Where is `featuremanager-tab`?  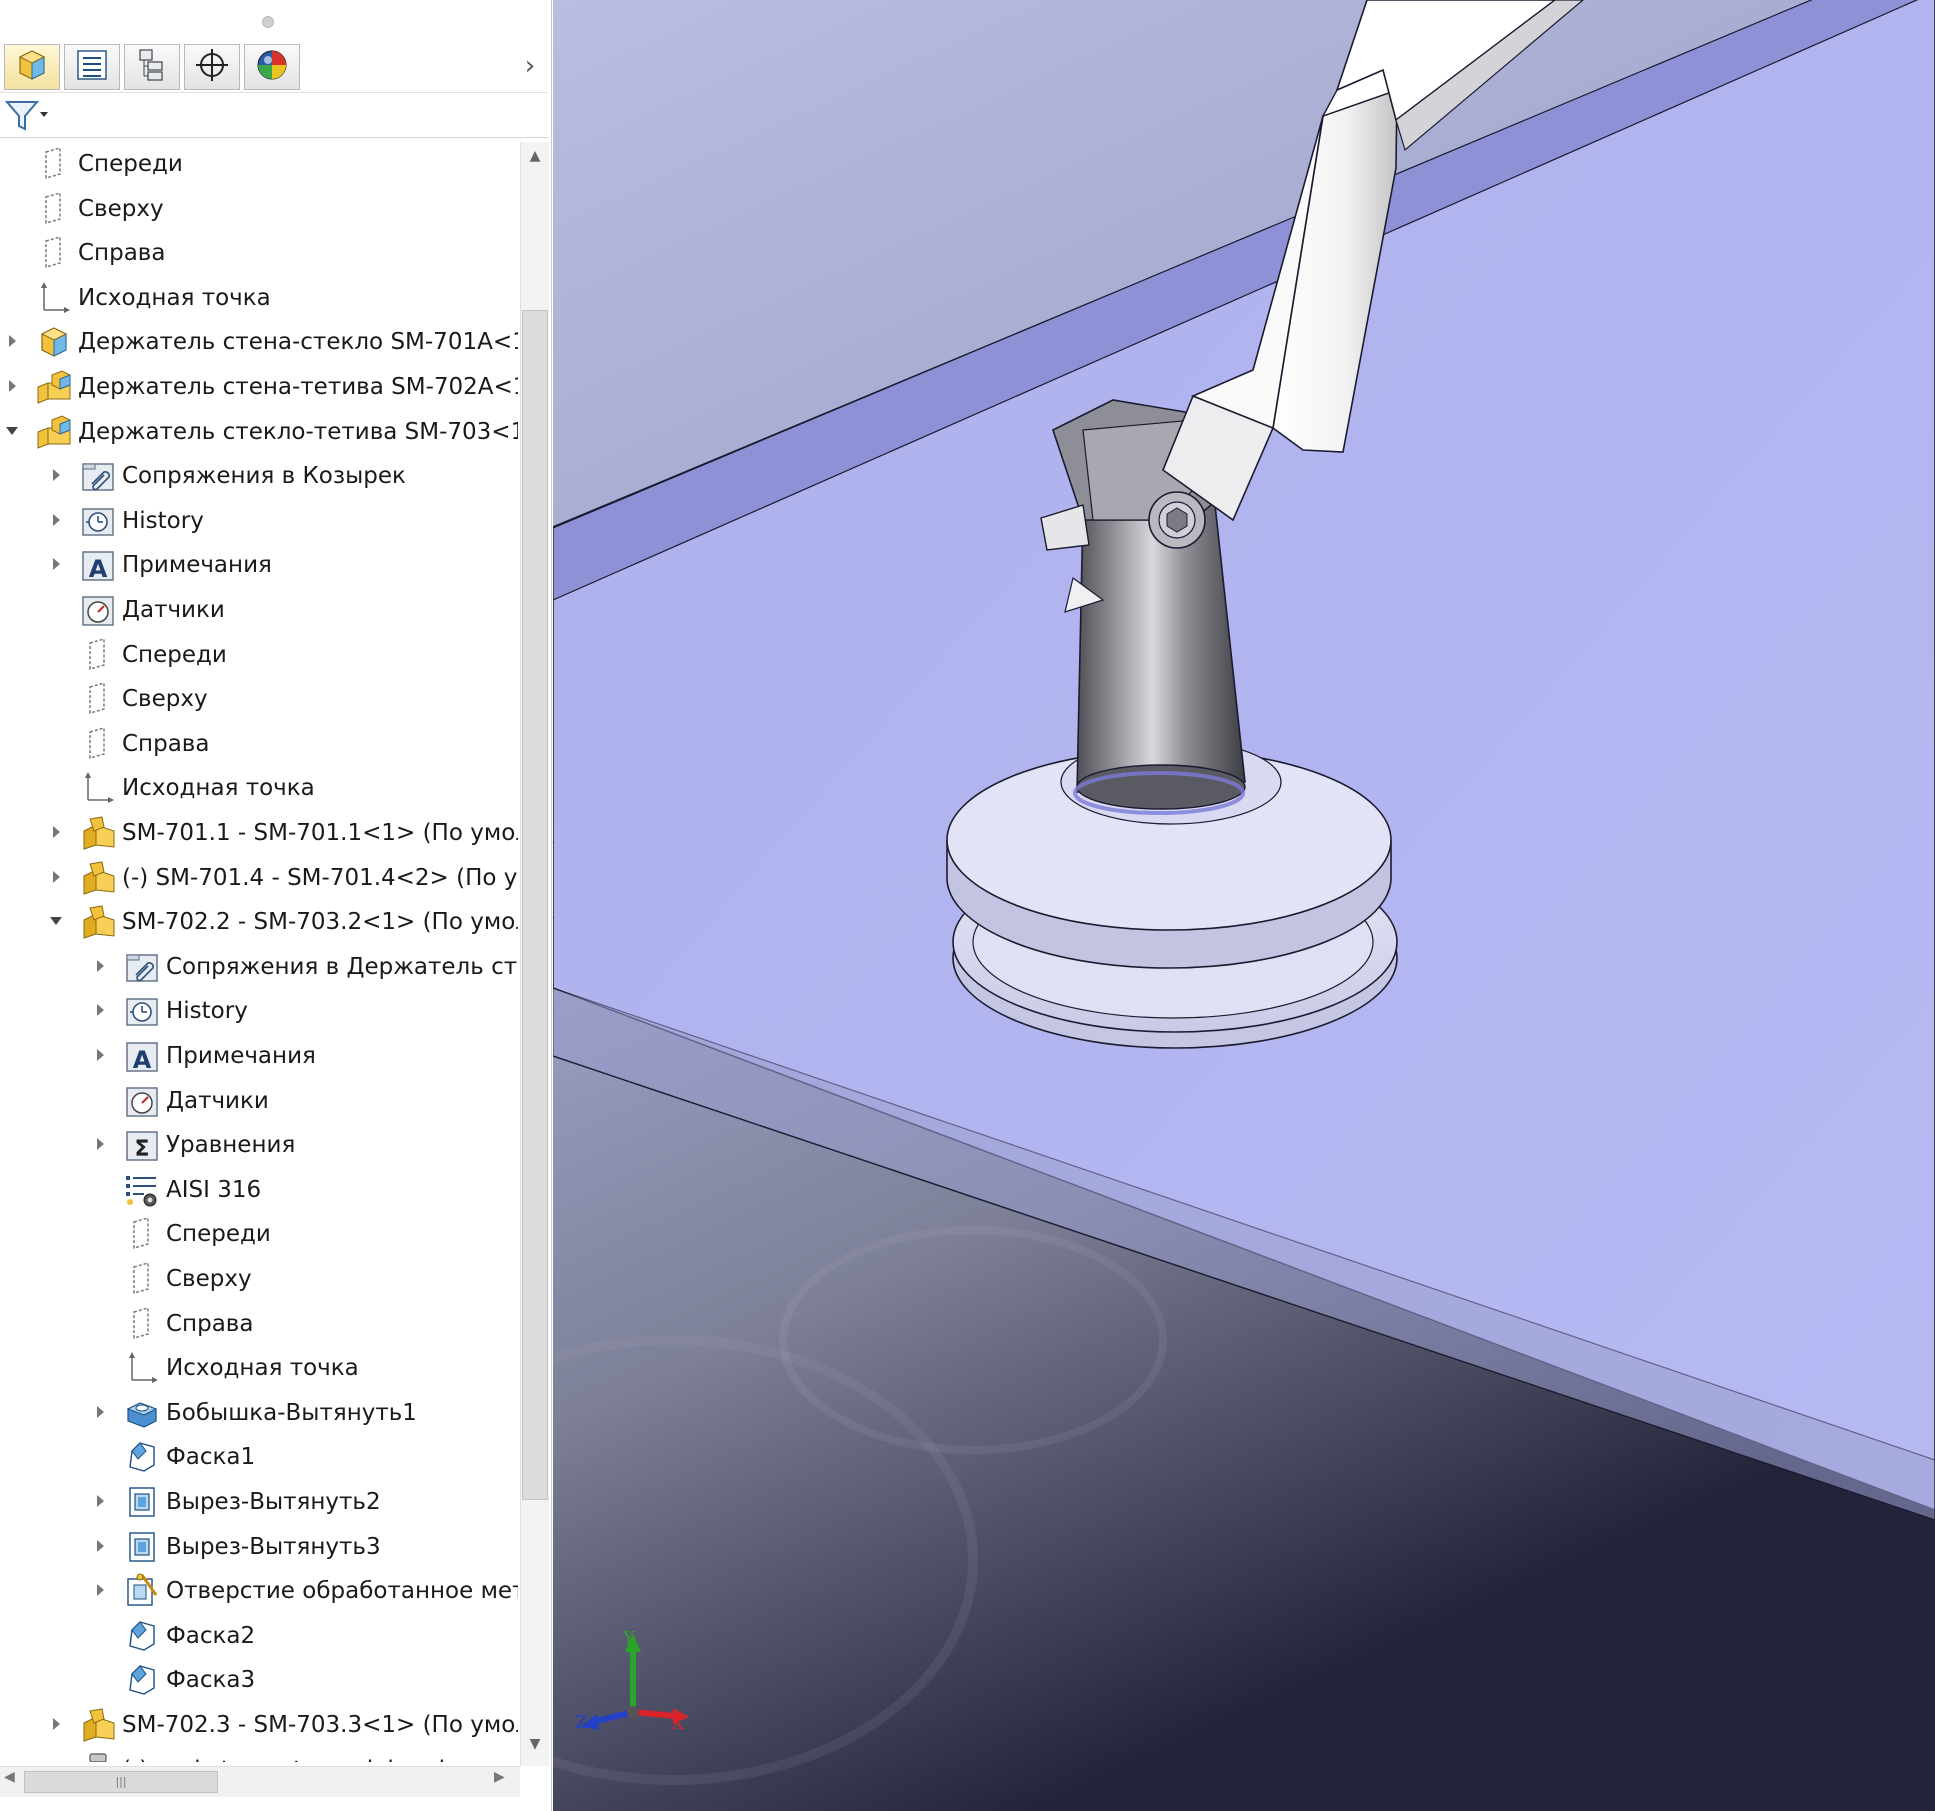 featuremanager-tab is located at coordinates (32, 67).